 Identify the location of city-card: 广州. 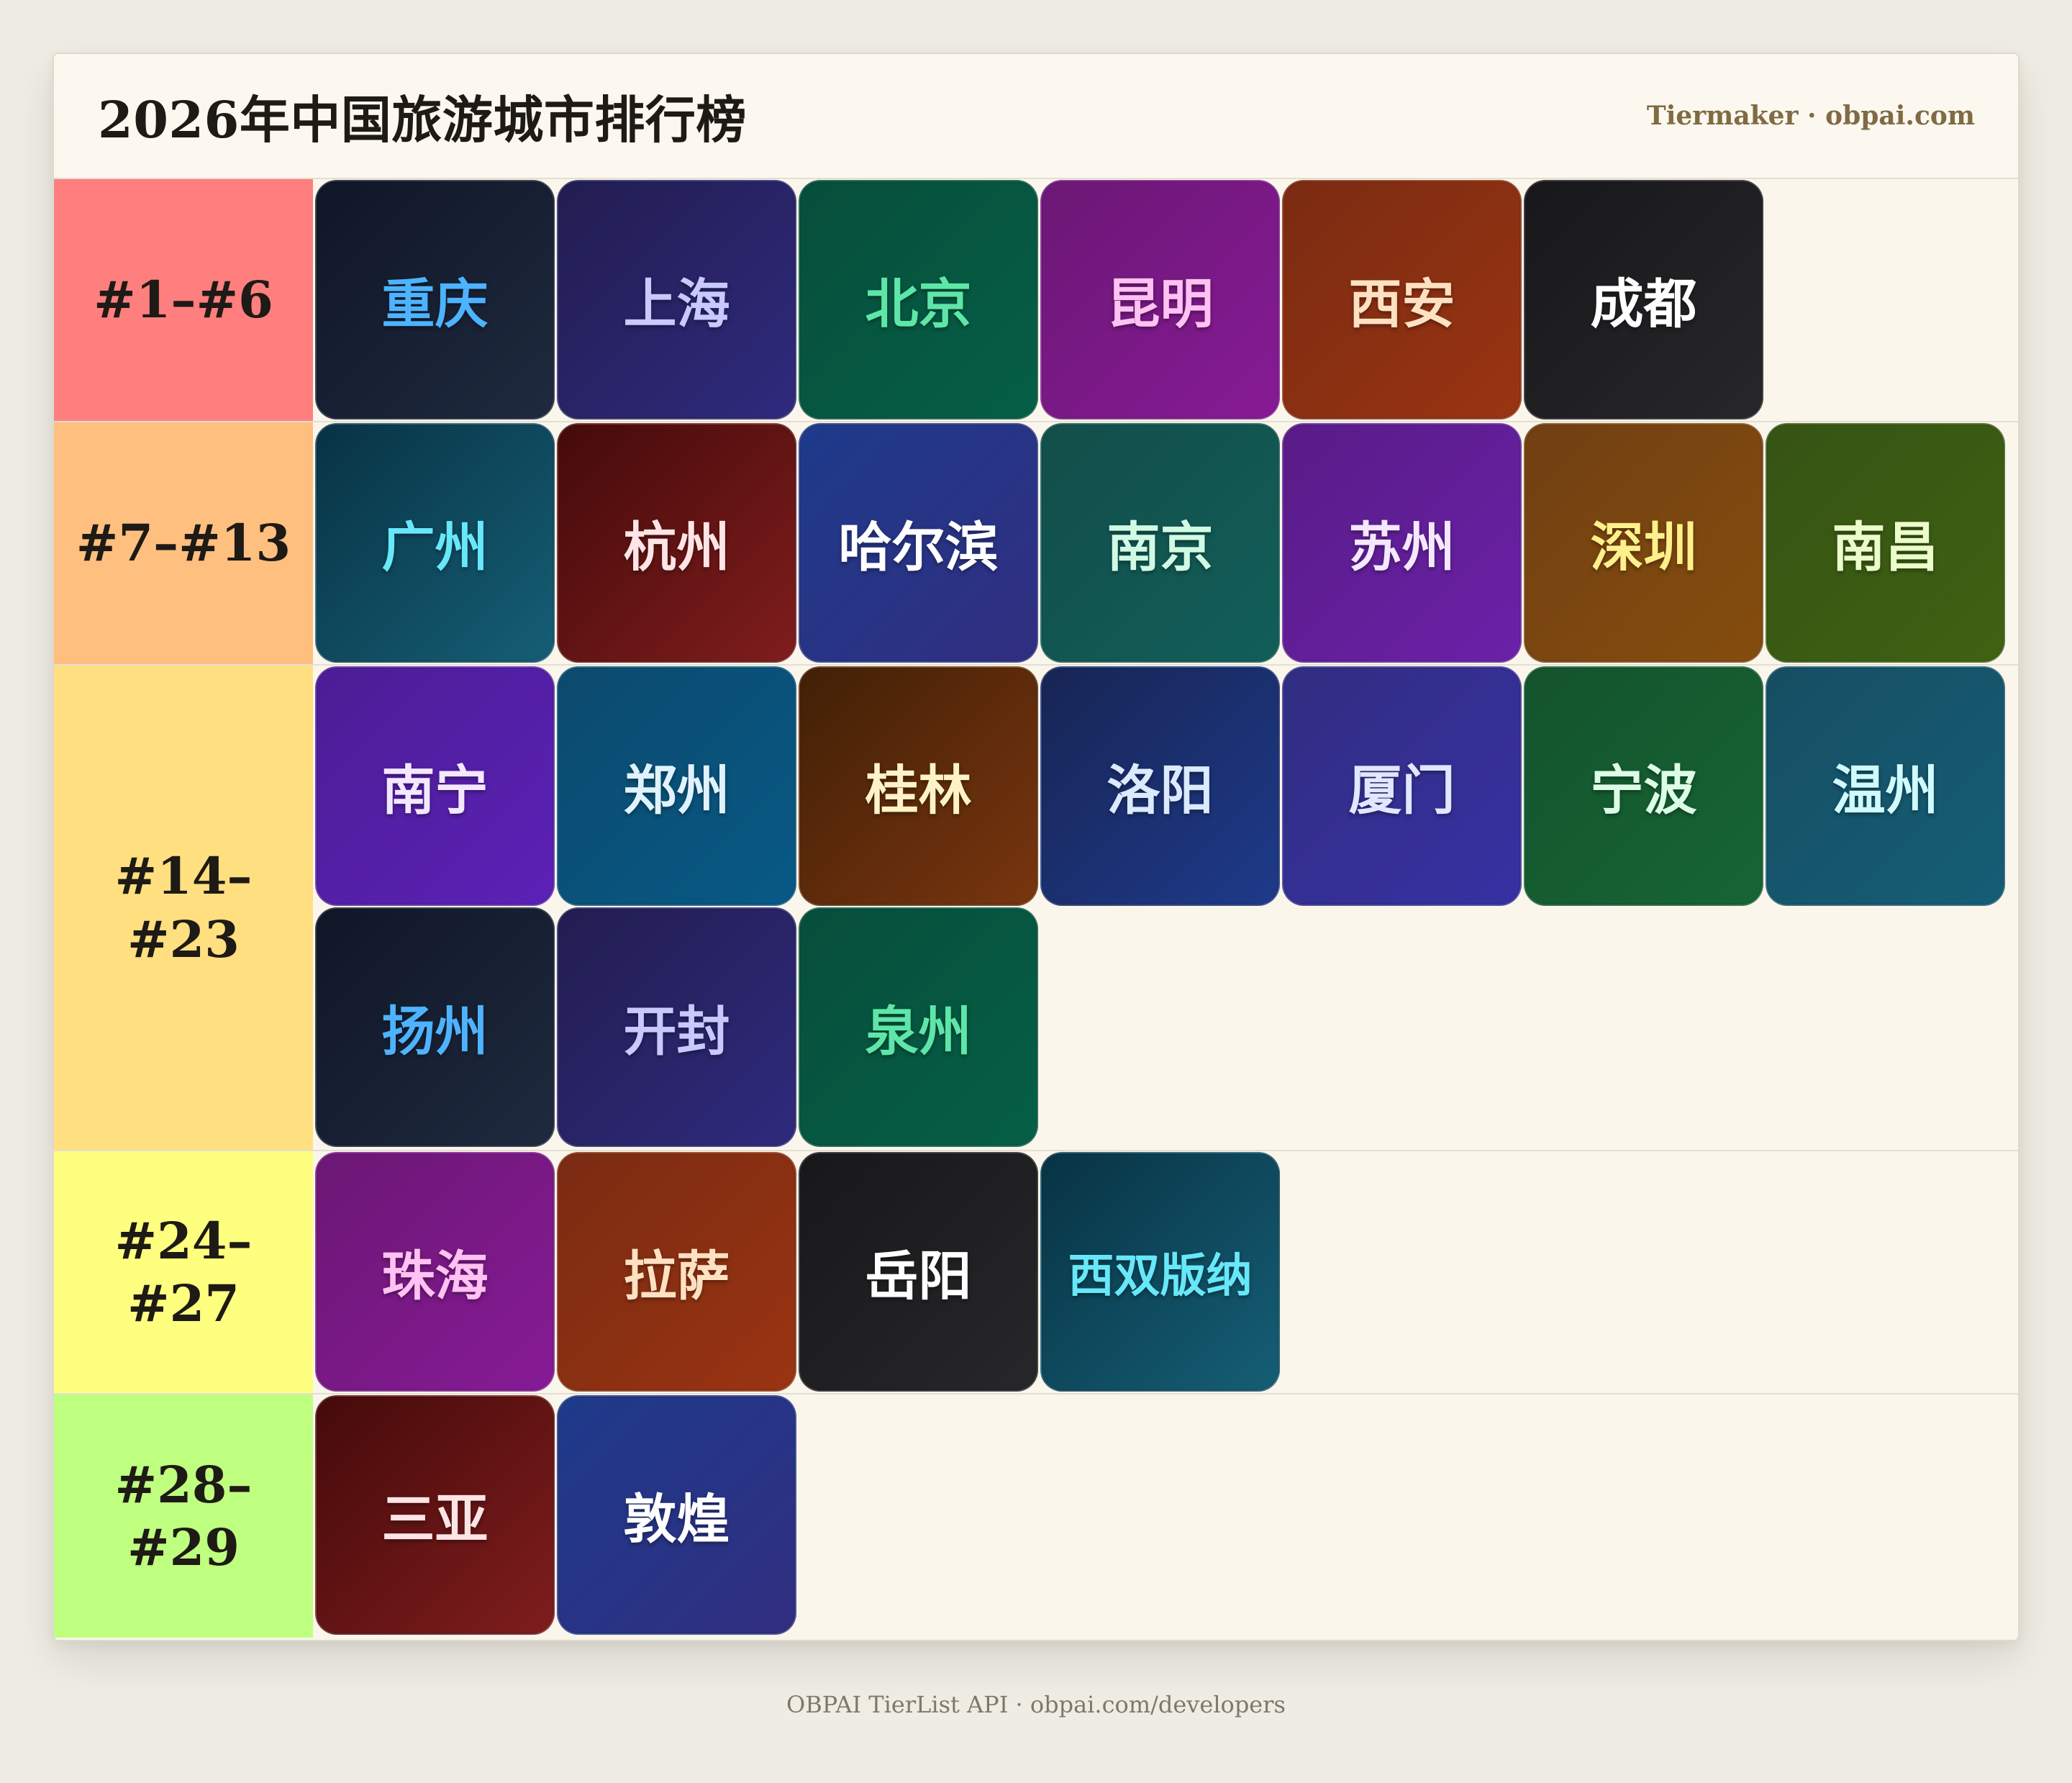
(435, 543).